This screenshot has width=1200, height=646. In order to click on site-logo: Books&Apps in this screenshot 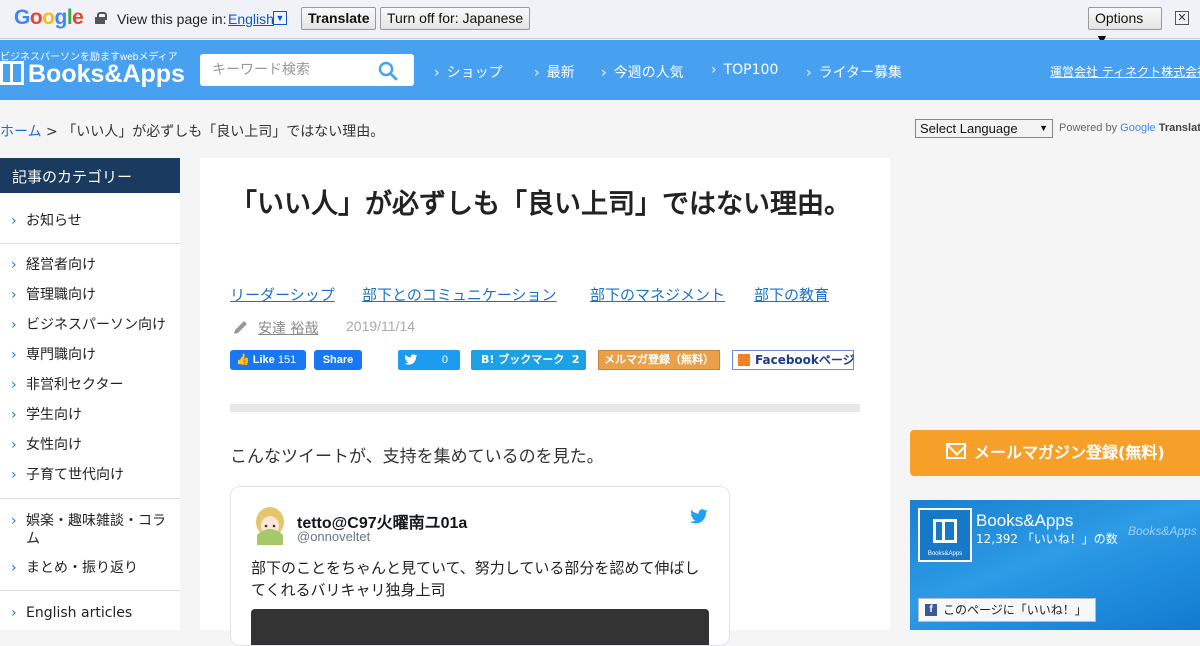, I will do `click(92, 74)`.